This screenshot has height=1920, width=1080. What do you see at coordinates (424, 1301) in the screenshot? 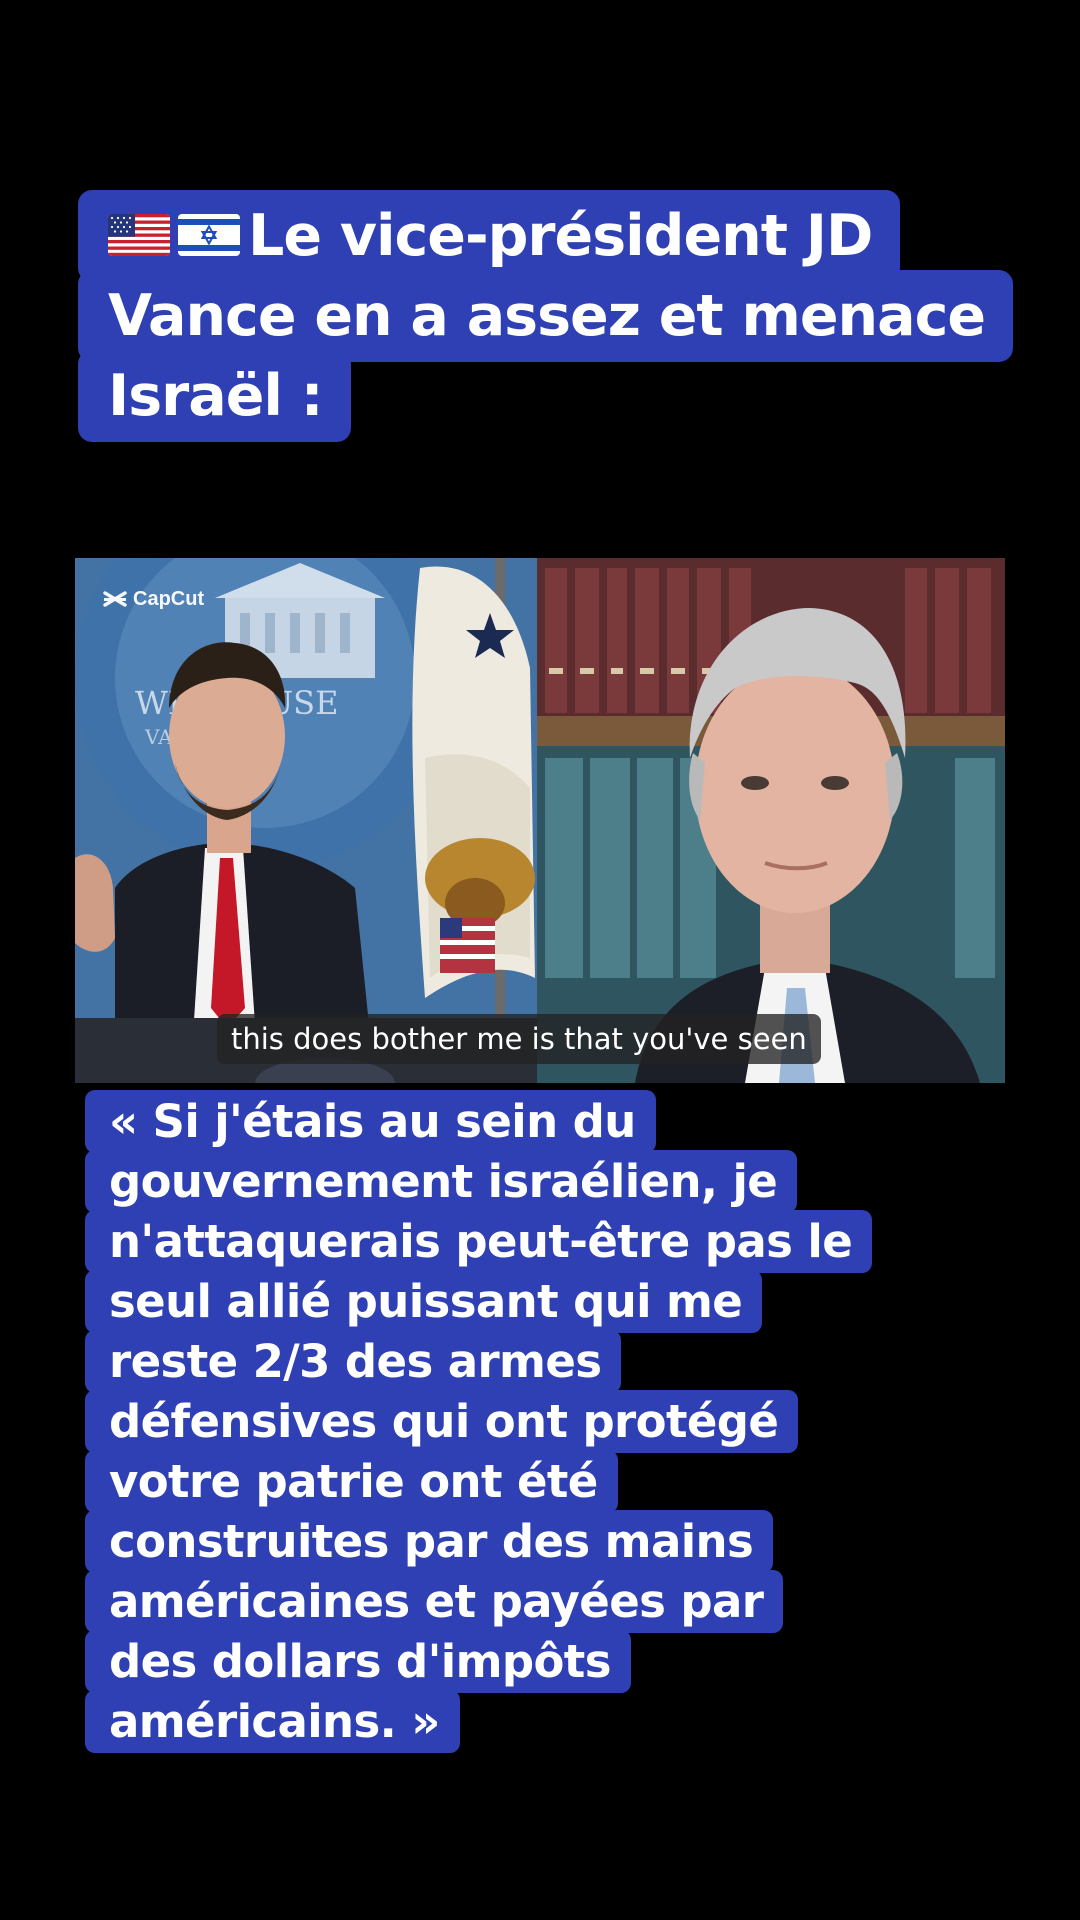
I see `quote-line: seul allié puissant qui me` at bounding box center [424, 1301].